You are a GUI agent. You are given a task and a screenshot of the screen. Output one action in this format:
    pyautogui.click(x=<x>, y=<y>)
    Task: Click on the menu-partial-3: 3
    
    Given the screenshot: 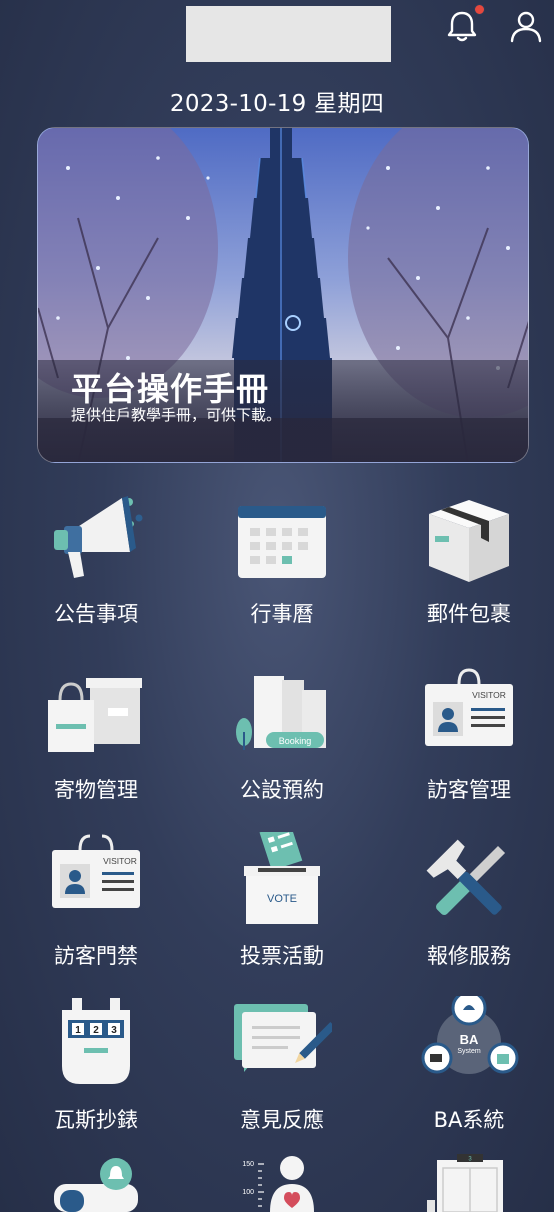 What is the action you would take?
    pyautogui.click(x=469, y=1183)
    